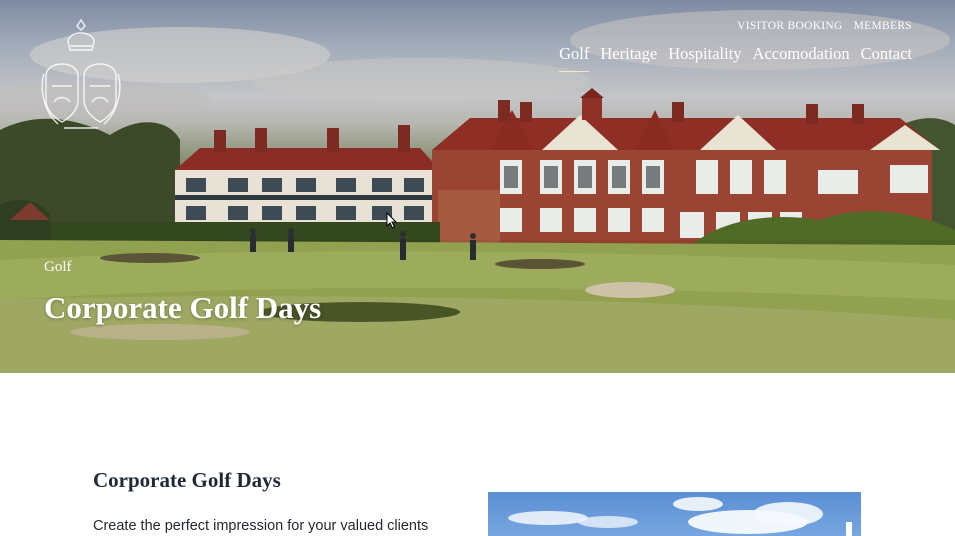  What do you see at coordinates (801, 58) in the screenshot?
I see `nav-accomodation: Accomodation` at bounding box center [801, 58].